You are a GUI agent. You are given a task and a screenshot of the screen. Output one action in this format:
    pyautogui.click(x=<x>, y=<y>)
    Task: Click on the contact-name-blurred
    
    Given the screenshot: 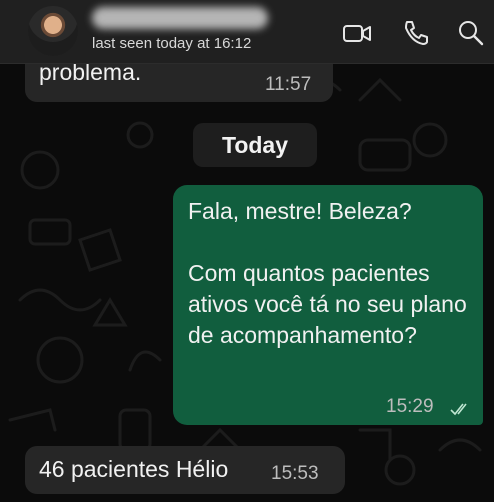 What is the action you would take?
    pyautogui.click(x=180, y=18)
    